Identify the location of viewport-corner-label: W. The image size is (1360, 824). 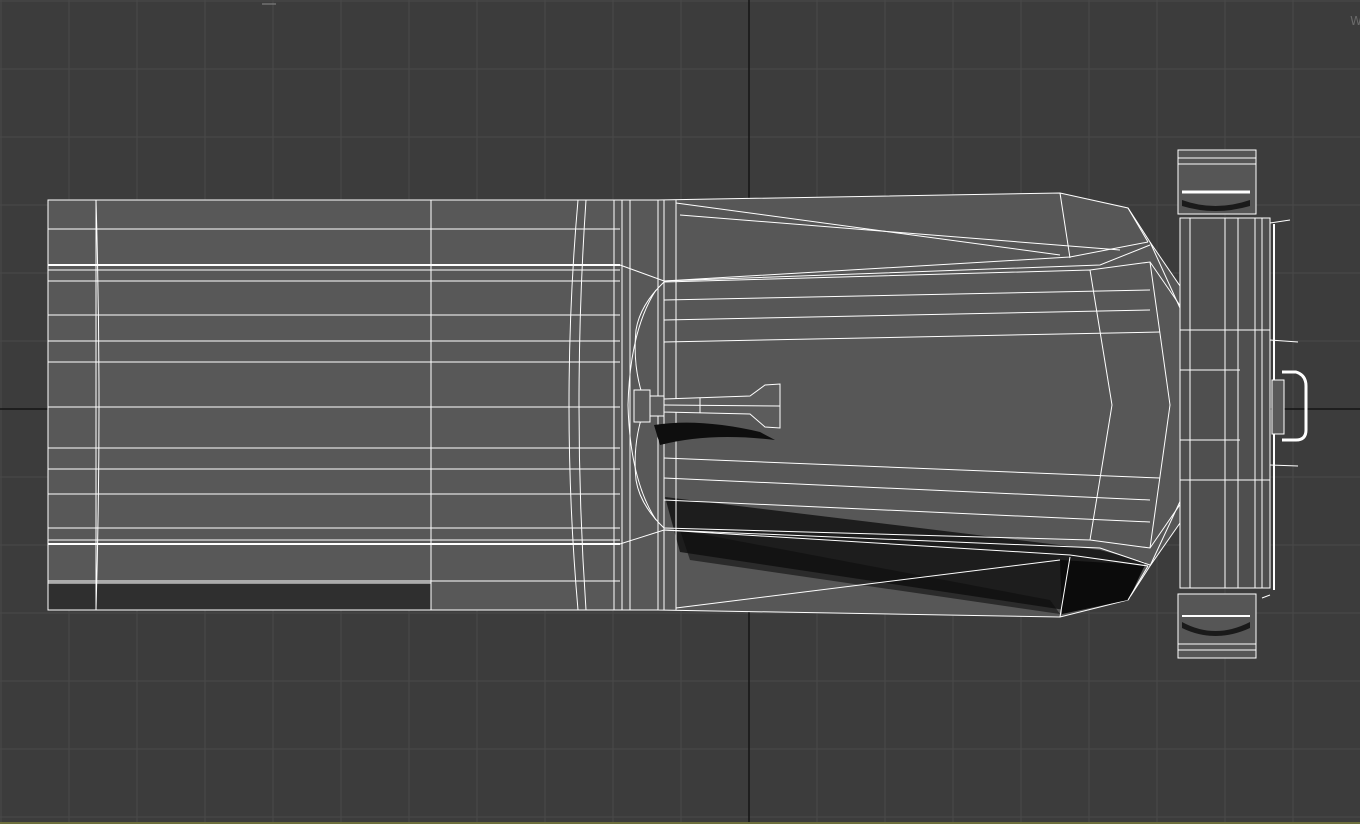
(1355, 21).